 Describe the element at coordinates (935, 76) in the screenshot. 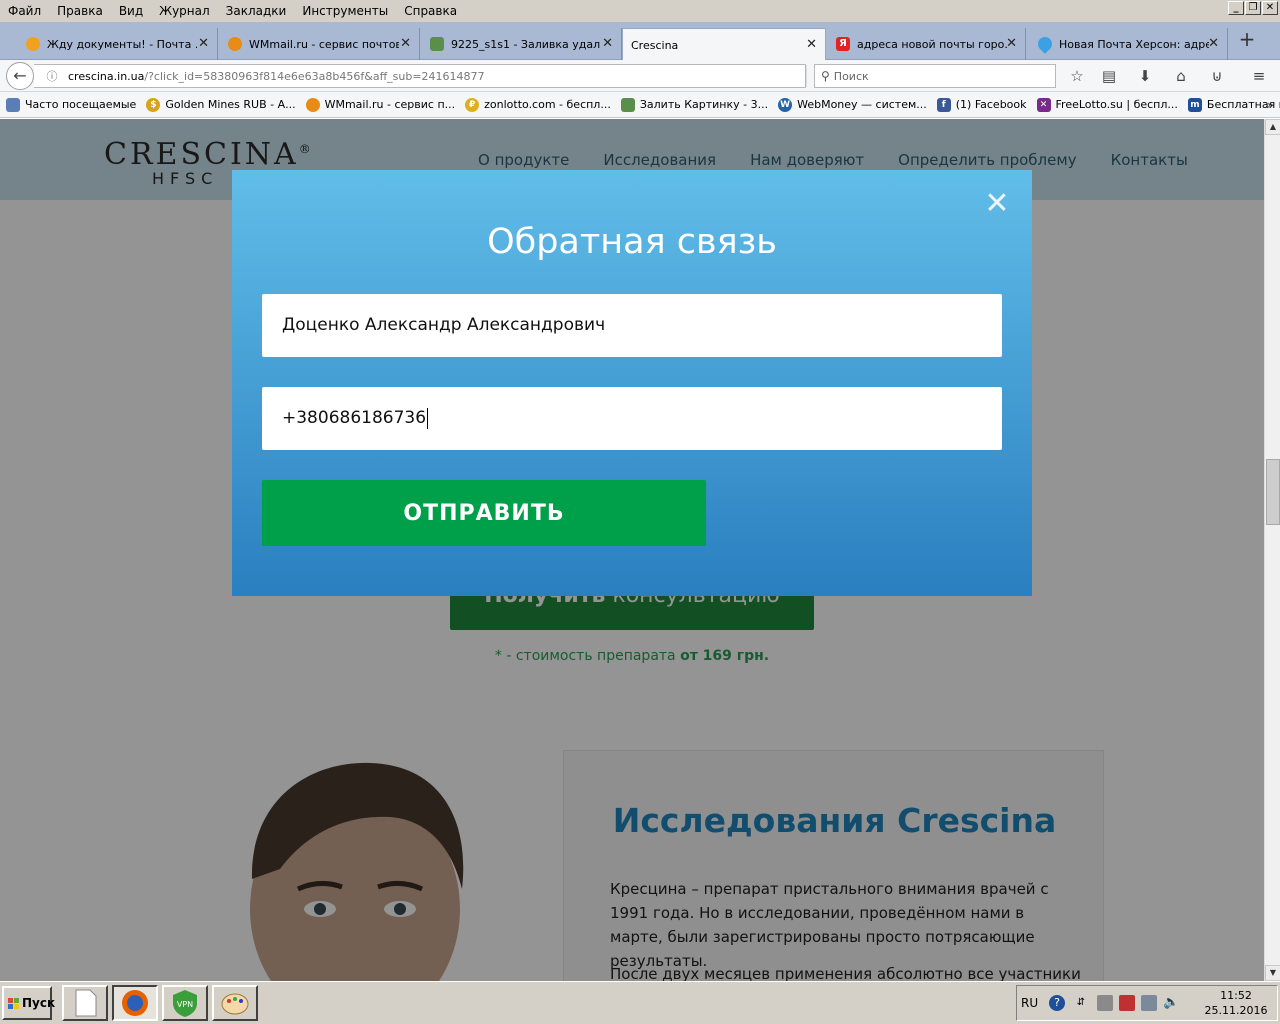

I see `search-input: ⚲ Поиск` at that location.